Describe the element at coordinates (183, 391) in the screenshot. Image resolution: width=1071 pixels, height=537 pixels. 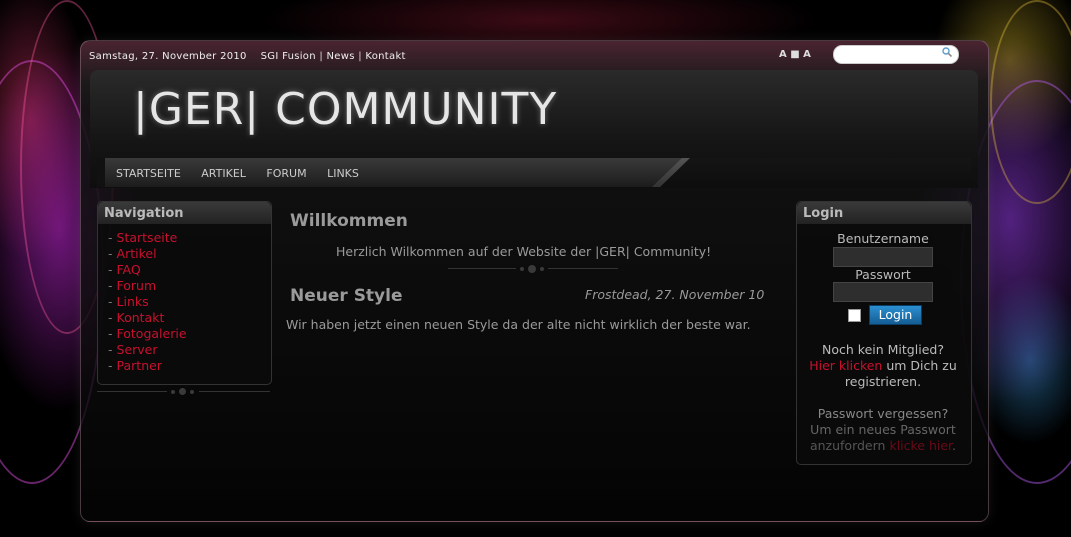
I see `separator-left` at that location.